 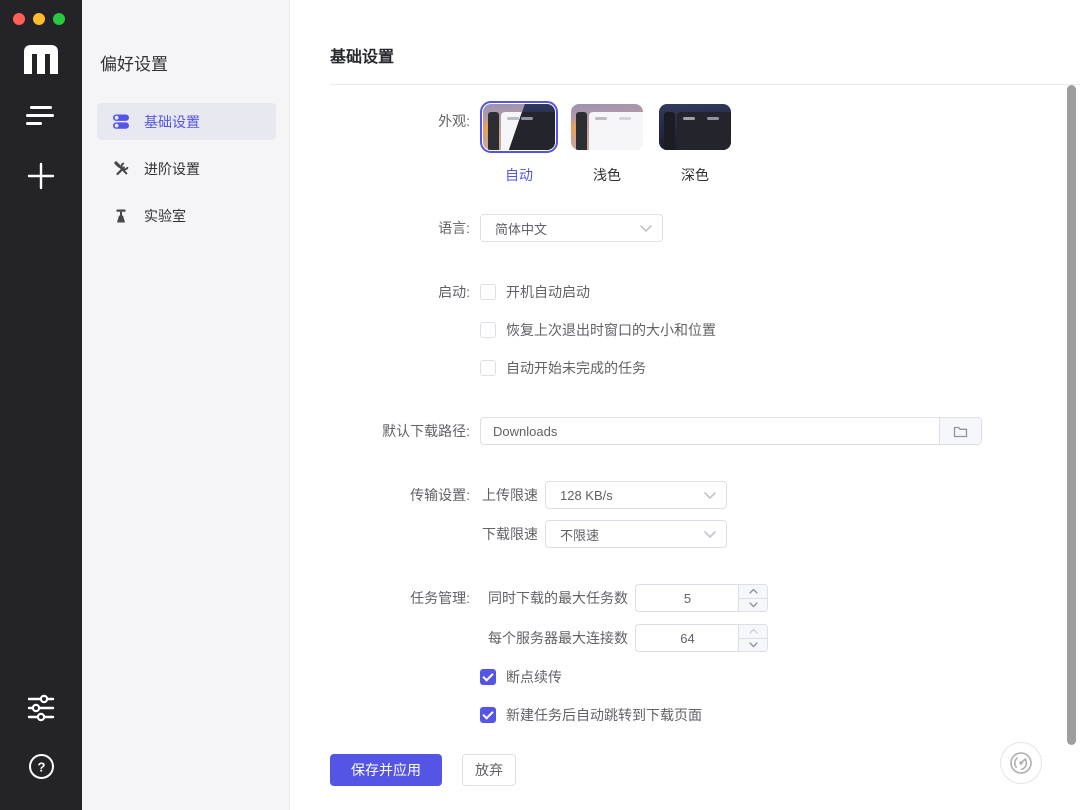 I want to click on sidebar-item-lab: 实验室, so click(x=186, y=215).